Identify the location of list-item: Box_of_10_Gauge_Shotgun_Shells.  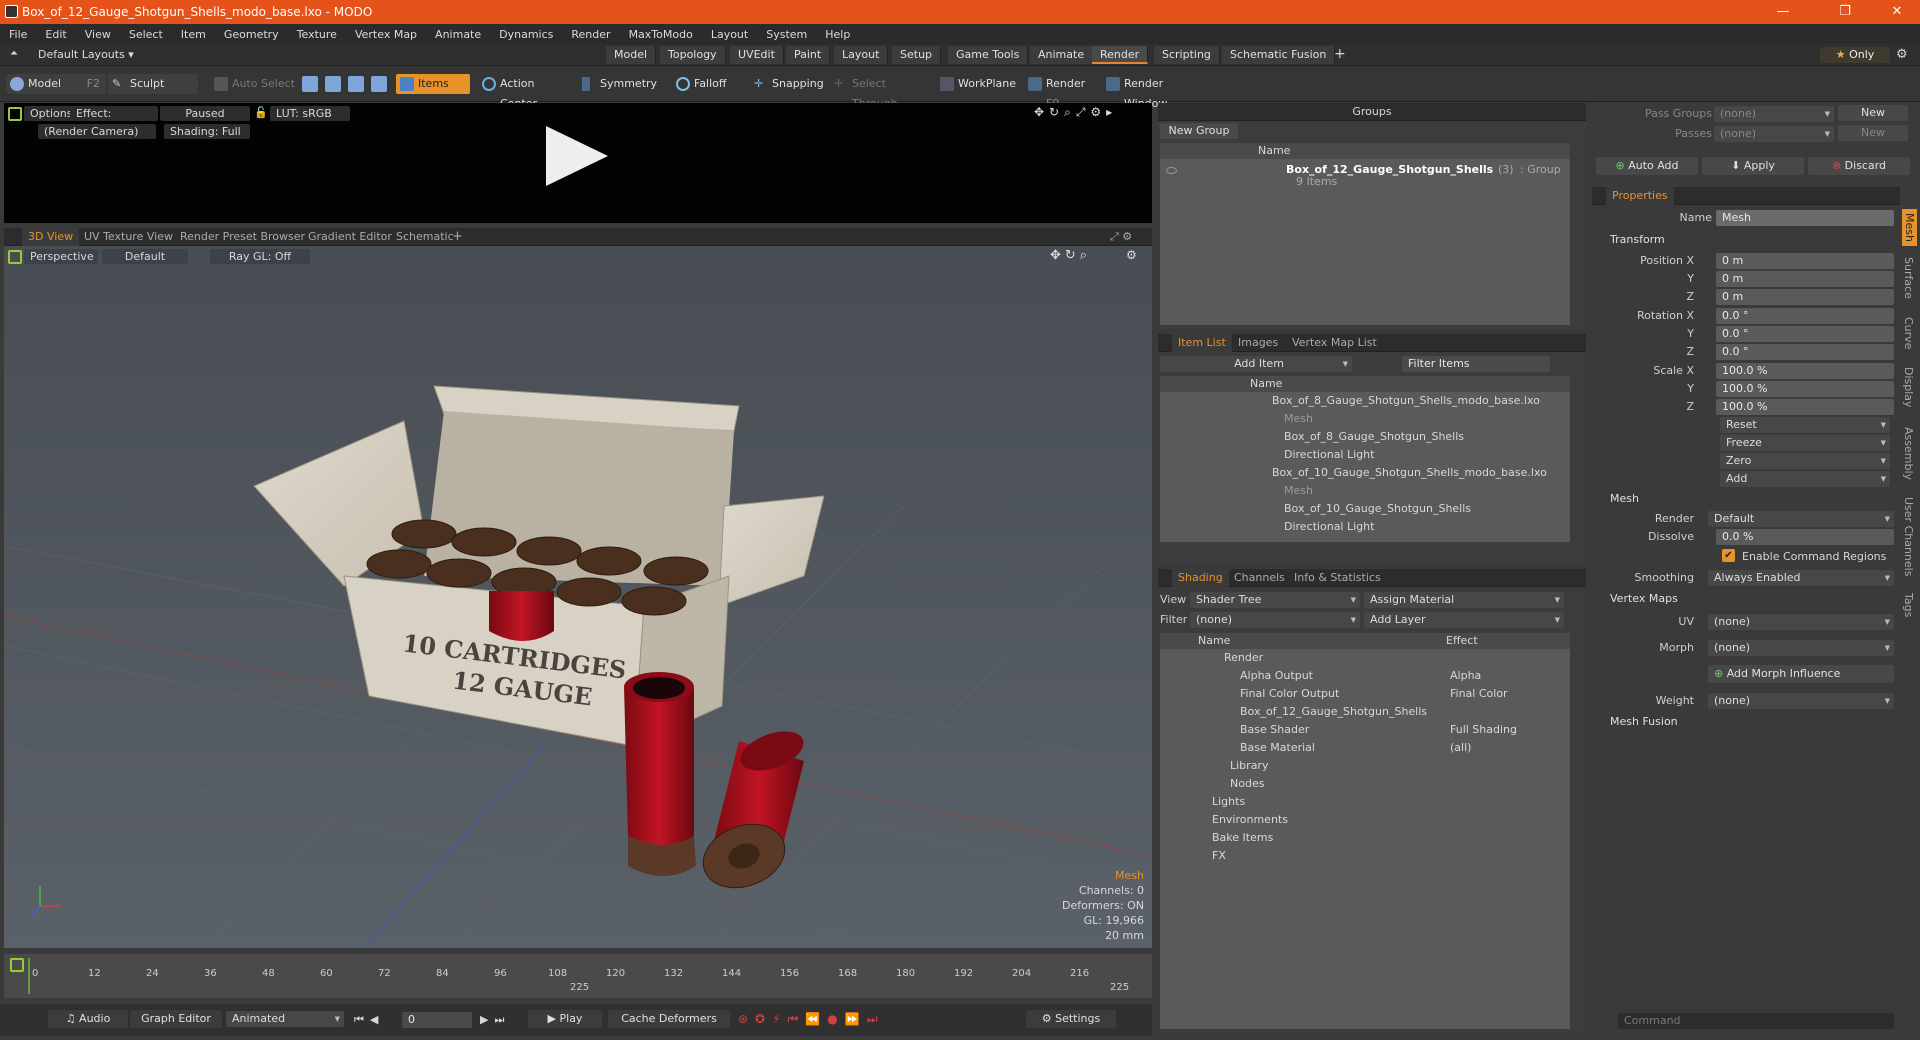
(1377, 509).